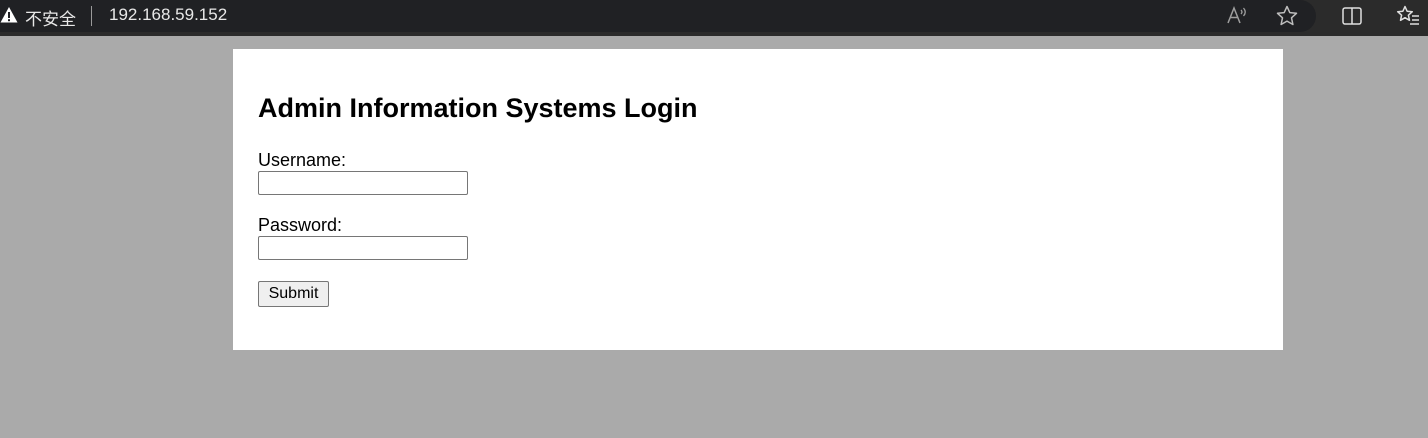 The image size is (1428, 438). What do you see at coordinates (9, 15) in the screenshot?
I see `warning-icon` at bounding box center [9, 15].